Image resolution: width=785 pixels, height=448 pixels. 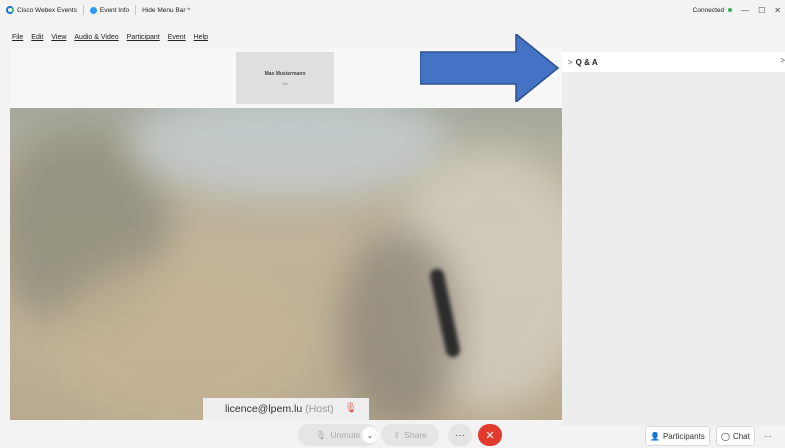 I want to click on qa-panel-title: Q & A, so click(x=586, y=62).